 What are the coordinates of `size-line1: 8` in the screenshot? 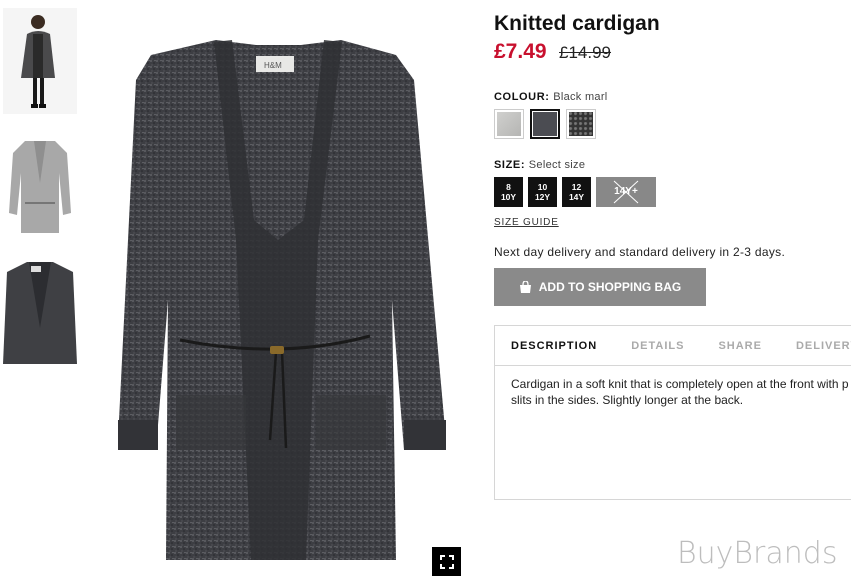 It's located at (508, 187).